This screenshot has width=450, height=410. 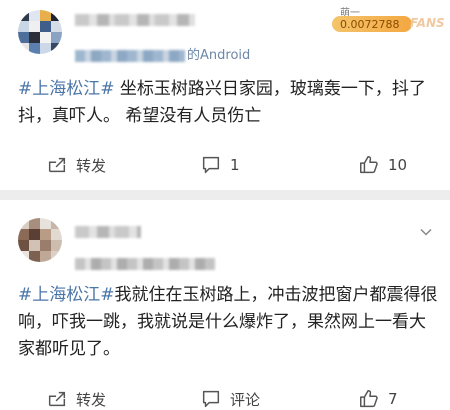 I want to click on action-bar: 转发 评论 7, so click(x=225, y=398).